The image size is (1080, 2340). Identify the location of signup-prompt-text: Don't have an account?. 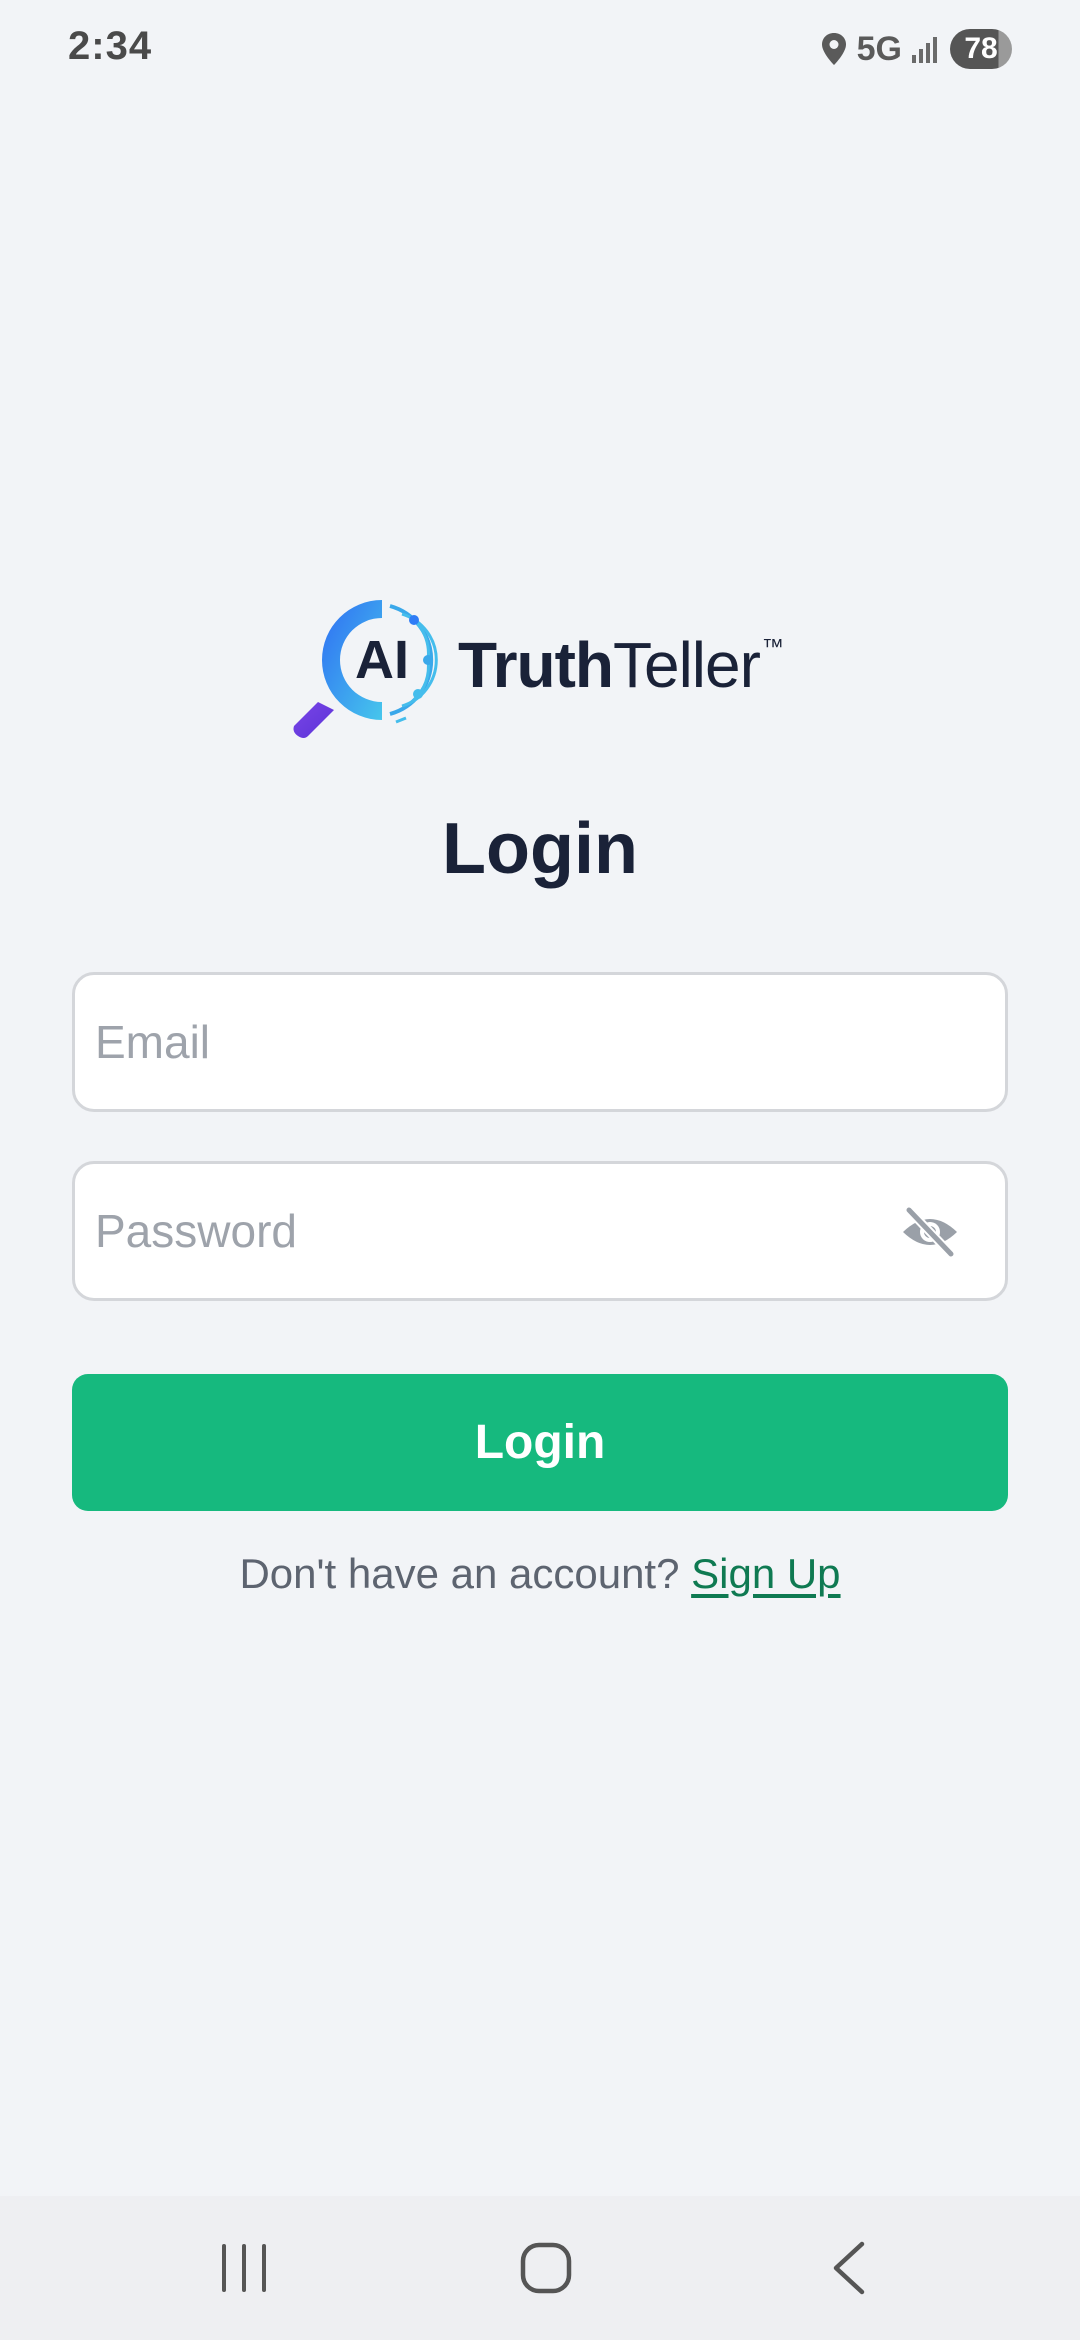
(459, 1573).